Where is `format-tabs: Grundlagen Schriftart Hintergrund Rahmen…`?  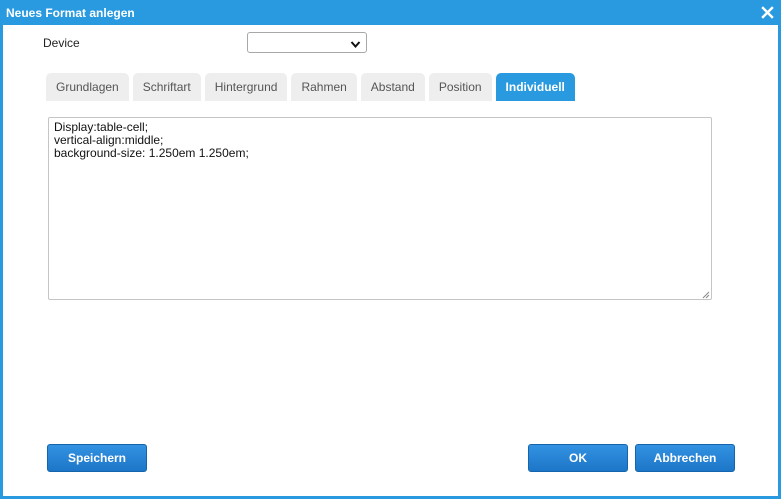
format-tabs: Grundlagen Schriftart Hintergrund Rahmen… is located at coordinates (310, 87).